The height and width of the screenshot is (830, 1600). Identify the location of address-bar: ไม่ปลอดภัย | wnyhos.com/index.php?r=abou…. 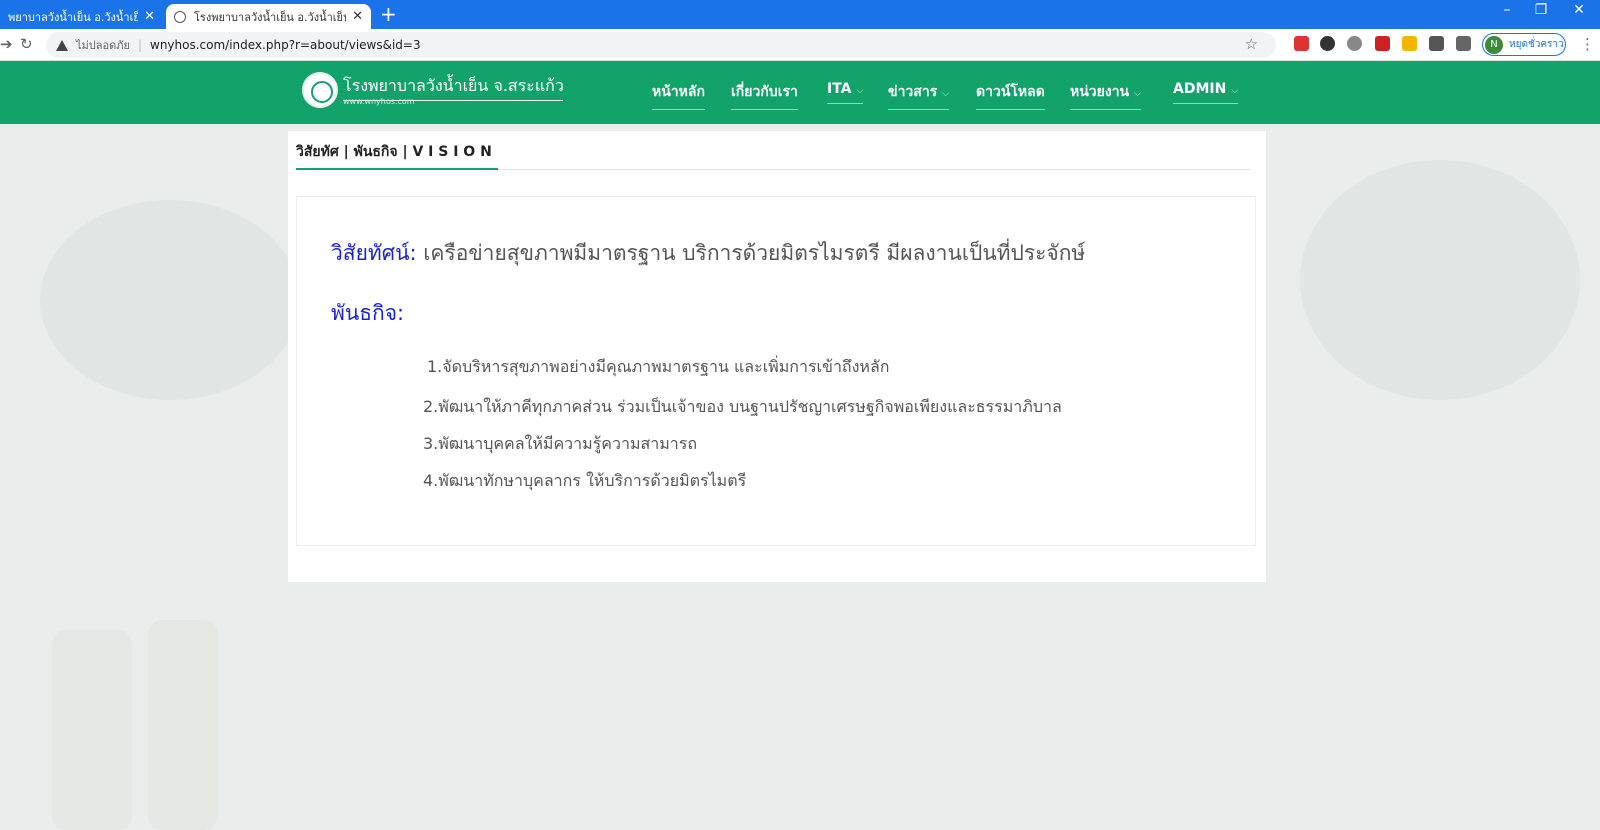
(661, 45).